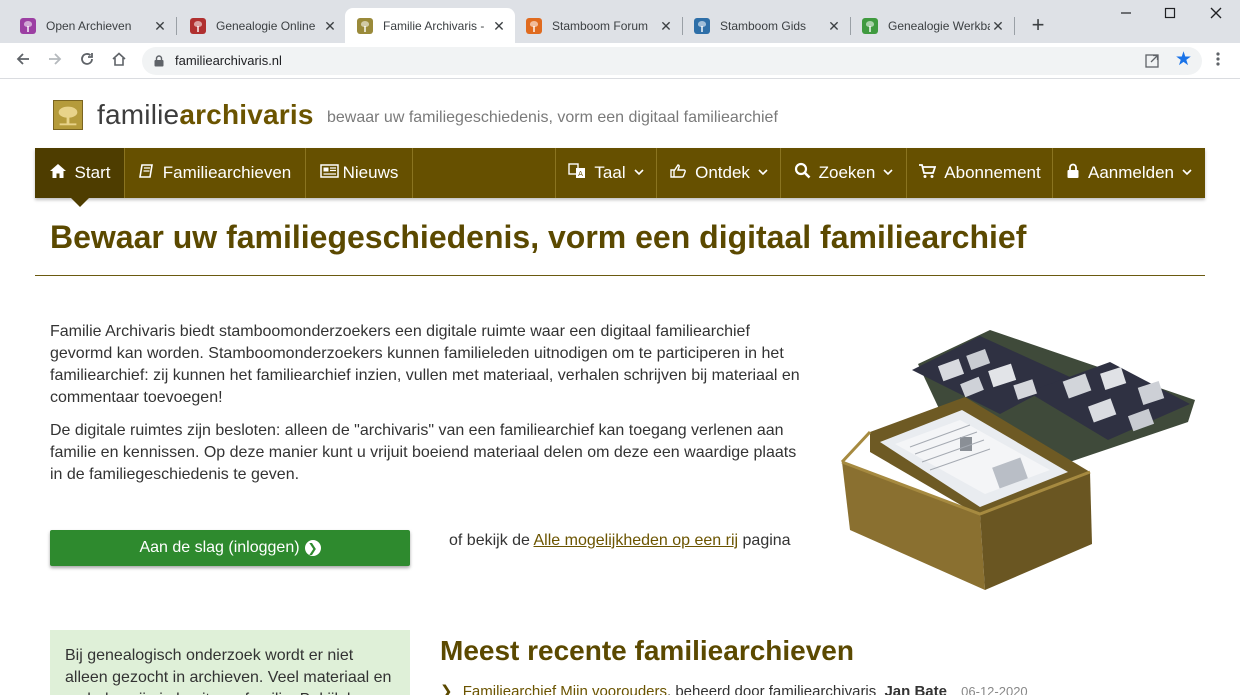  Describe the element at coordinates (1126, 15) in the screenshot. I see `minimize-window-button` at that location.